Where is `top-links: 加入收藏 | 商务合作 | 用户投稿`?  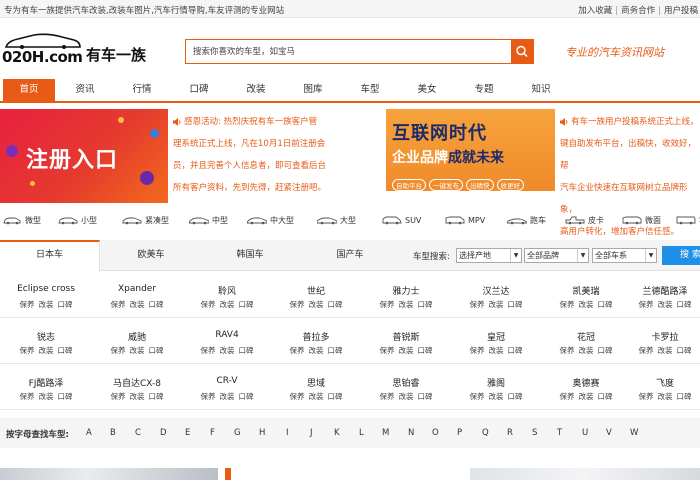 top-links: 加入收藏 | 商务合作 | 用户投稿 is located at coordinates (638, 11).